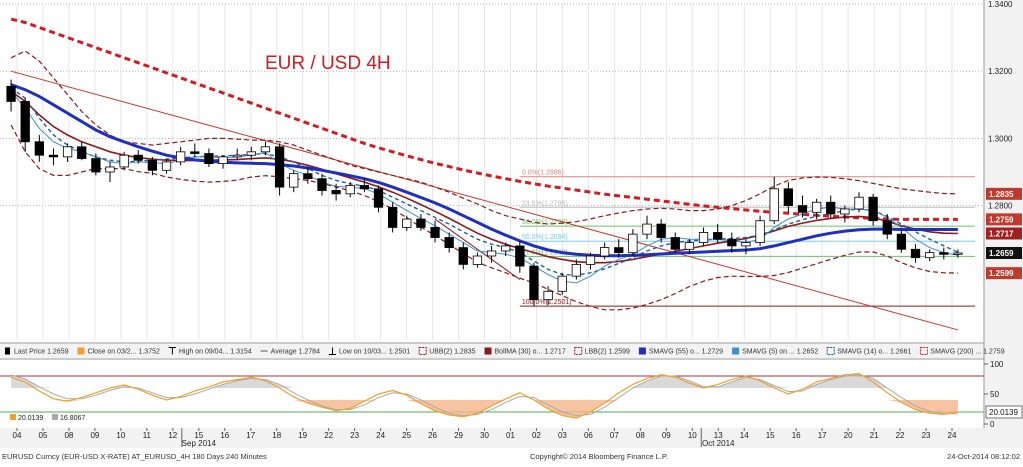  What do you see at coordinates (1000, 4) in the screenshot?
I see `price-tick-label: 1.3400` at bounding box center [1000, 4].